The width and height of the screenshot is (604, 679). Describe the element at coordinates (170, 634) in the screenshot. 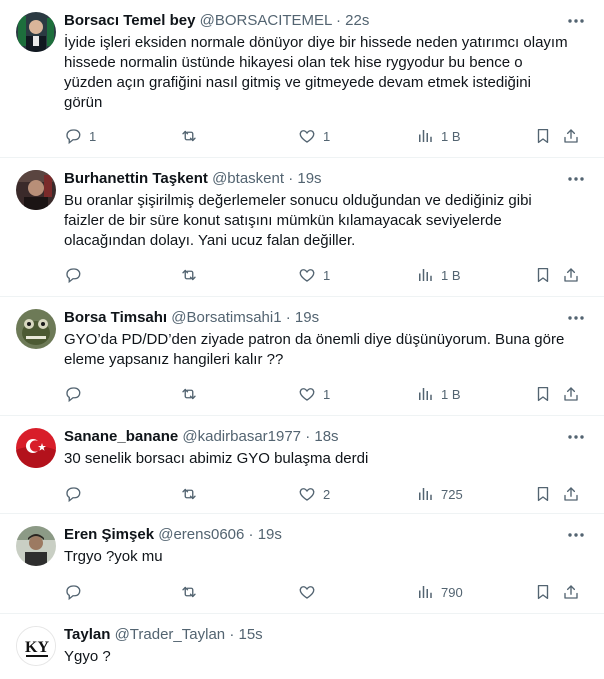

I see `username: @Trader_Taylan` at that location.